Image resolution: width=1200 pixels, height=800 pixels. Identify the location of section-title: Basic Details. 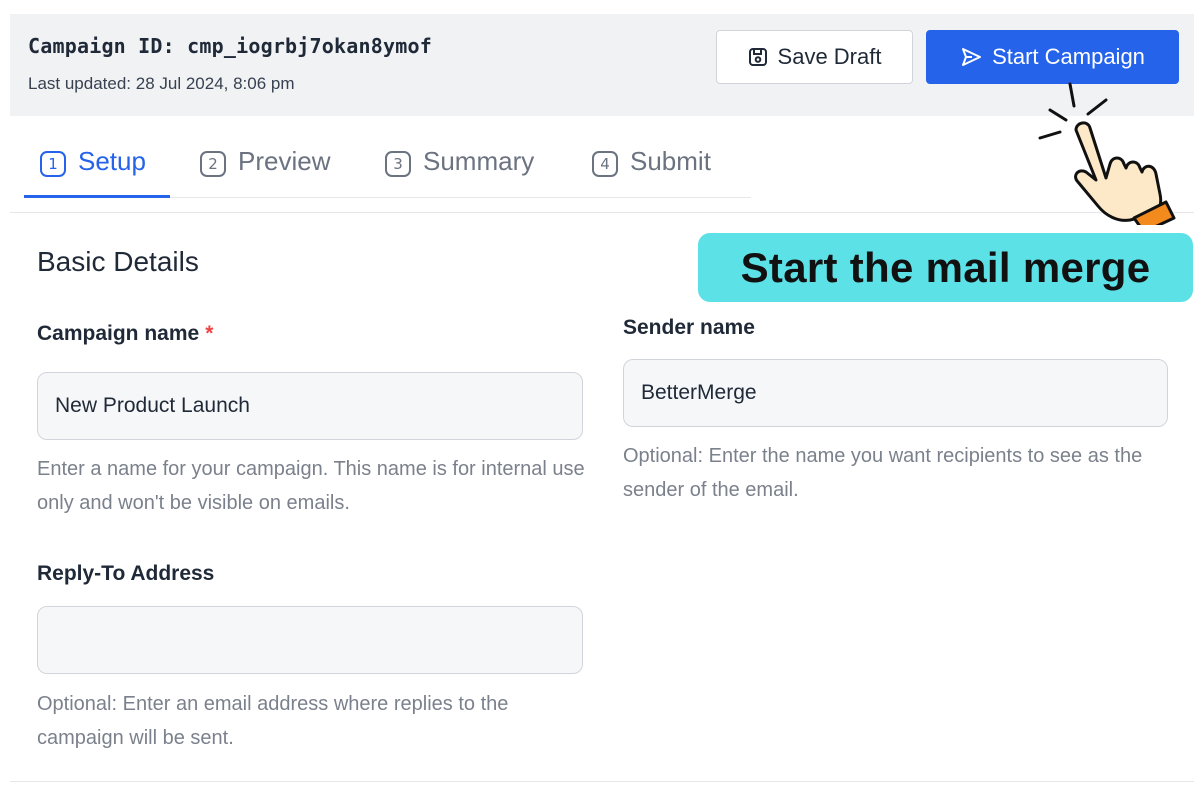
(118, 261).